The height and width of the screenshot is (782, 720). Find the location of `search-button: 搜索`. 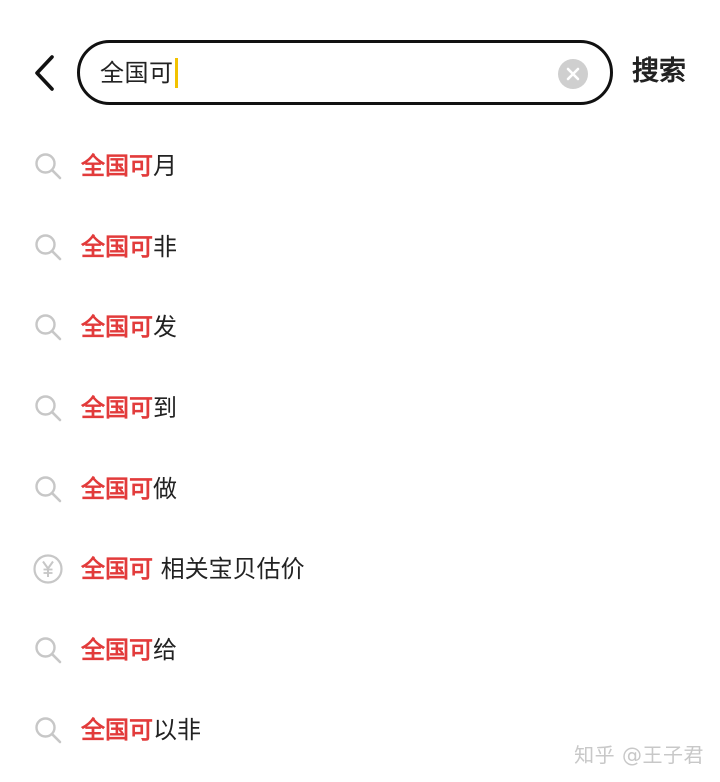

search-button: 搜索 is located at coordinates (659, 72).